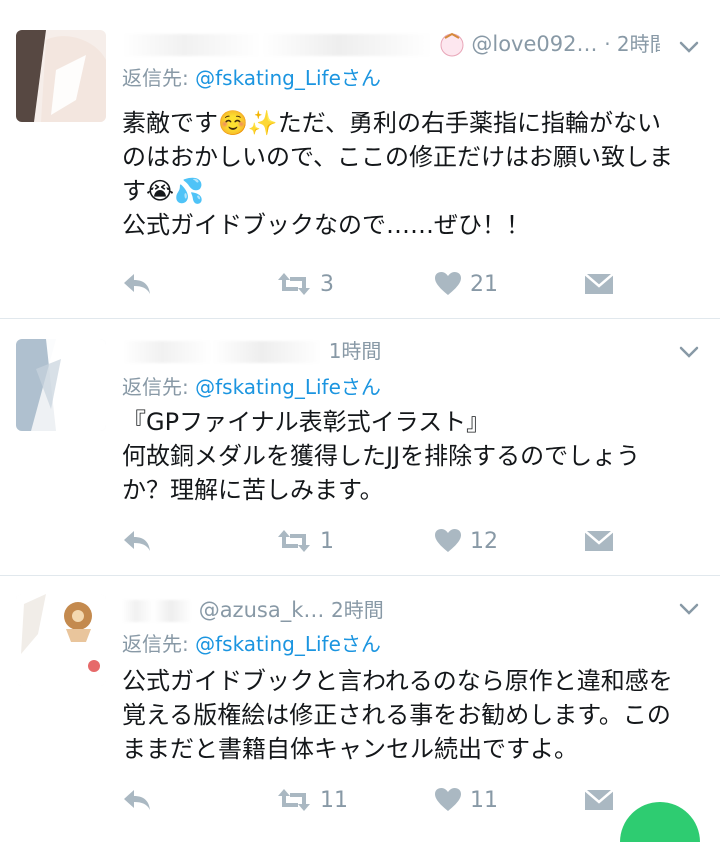 The width and height of the screenshot is (720, 842). What do you see at coordinates (391, 352) in the screenshot?
I see `tweet-header: 1時間` at bounding box center [391, 352].